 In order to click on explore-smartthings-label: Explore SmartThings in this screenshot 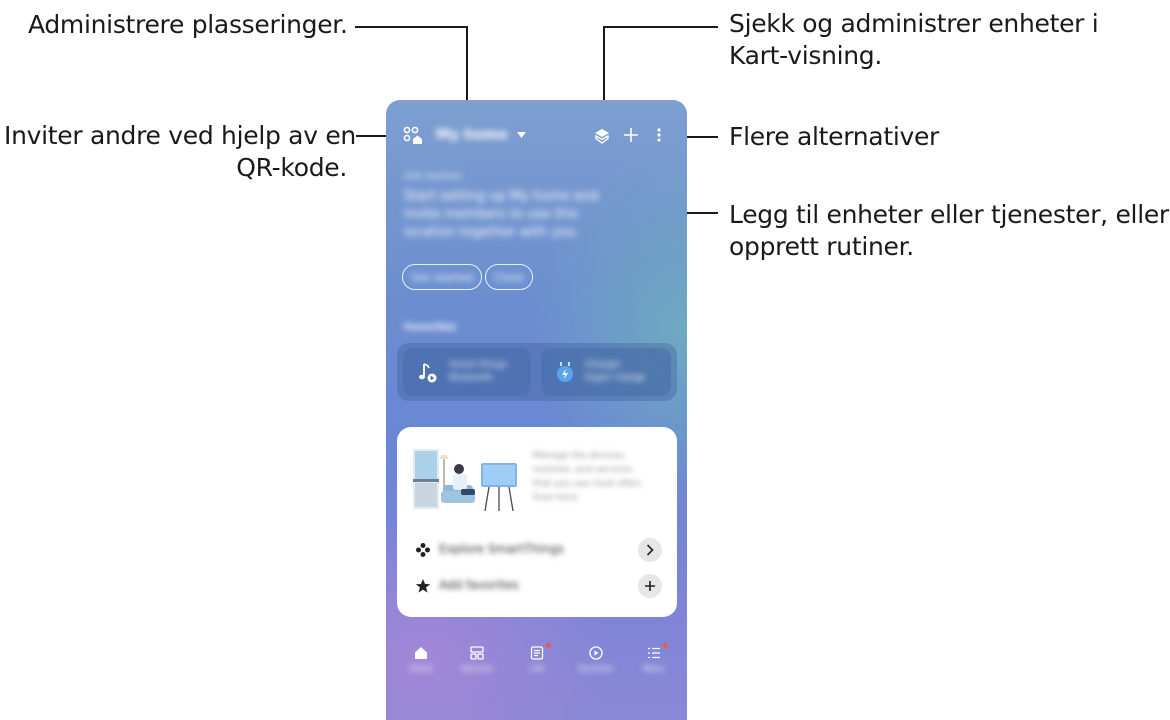, I will do `click(501, 549)`.